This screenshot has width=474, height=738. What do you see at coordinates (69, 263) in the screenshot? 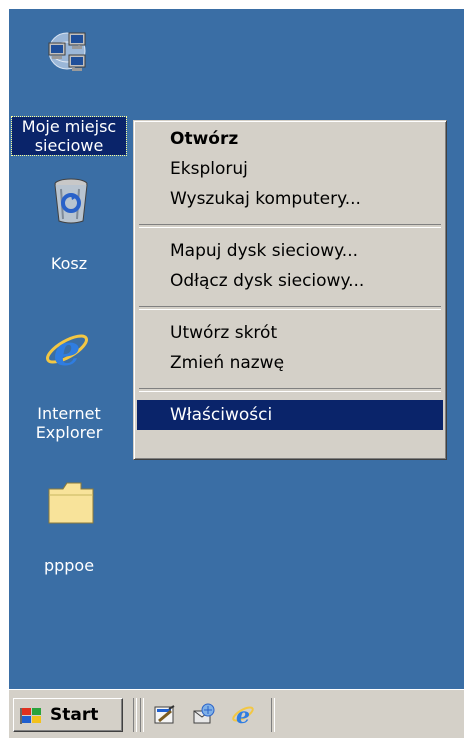
I see `desktop-icon-label: Kosz` at bounding box center [69, 263].